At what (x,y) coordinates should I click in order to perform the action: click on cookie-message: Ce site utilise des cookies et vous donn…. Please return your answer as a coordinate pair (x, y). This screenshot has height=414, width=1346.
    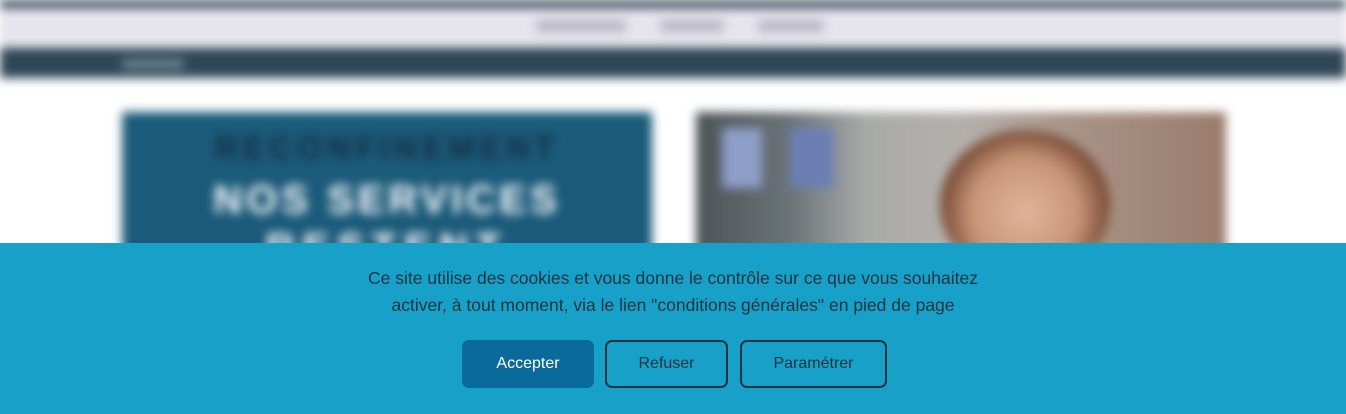
    Looking at the image, I should click on (673, 292).